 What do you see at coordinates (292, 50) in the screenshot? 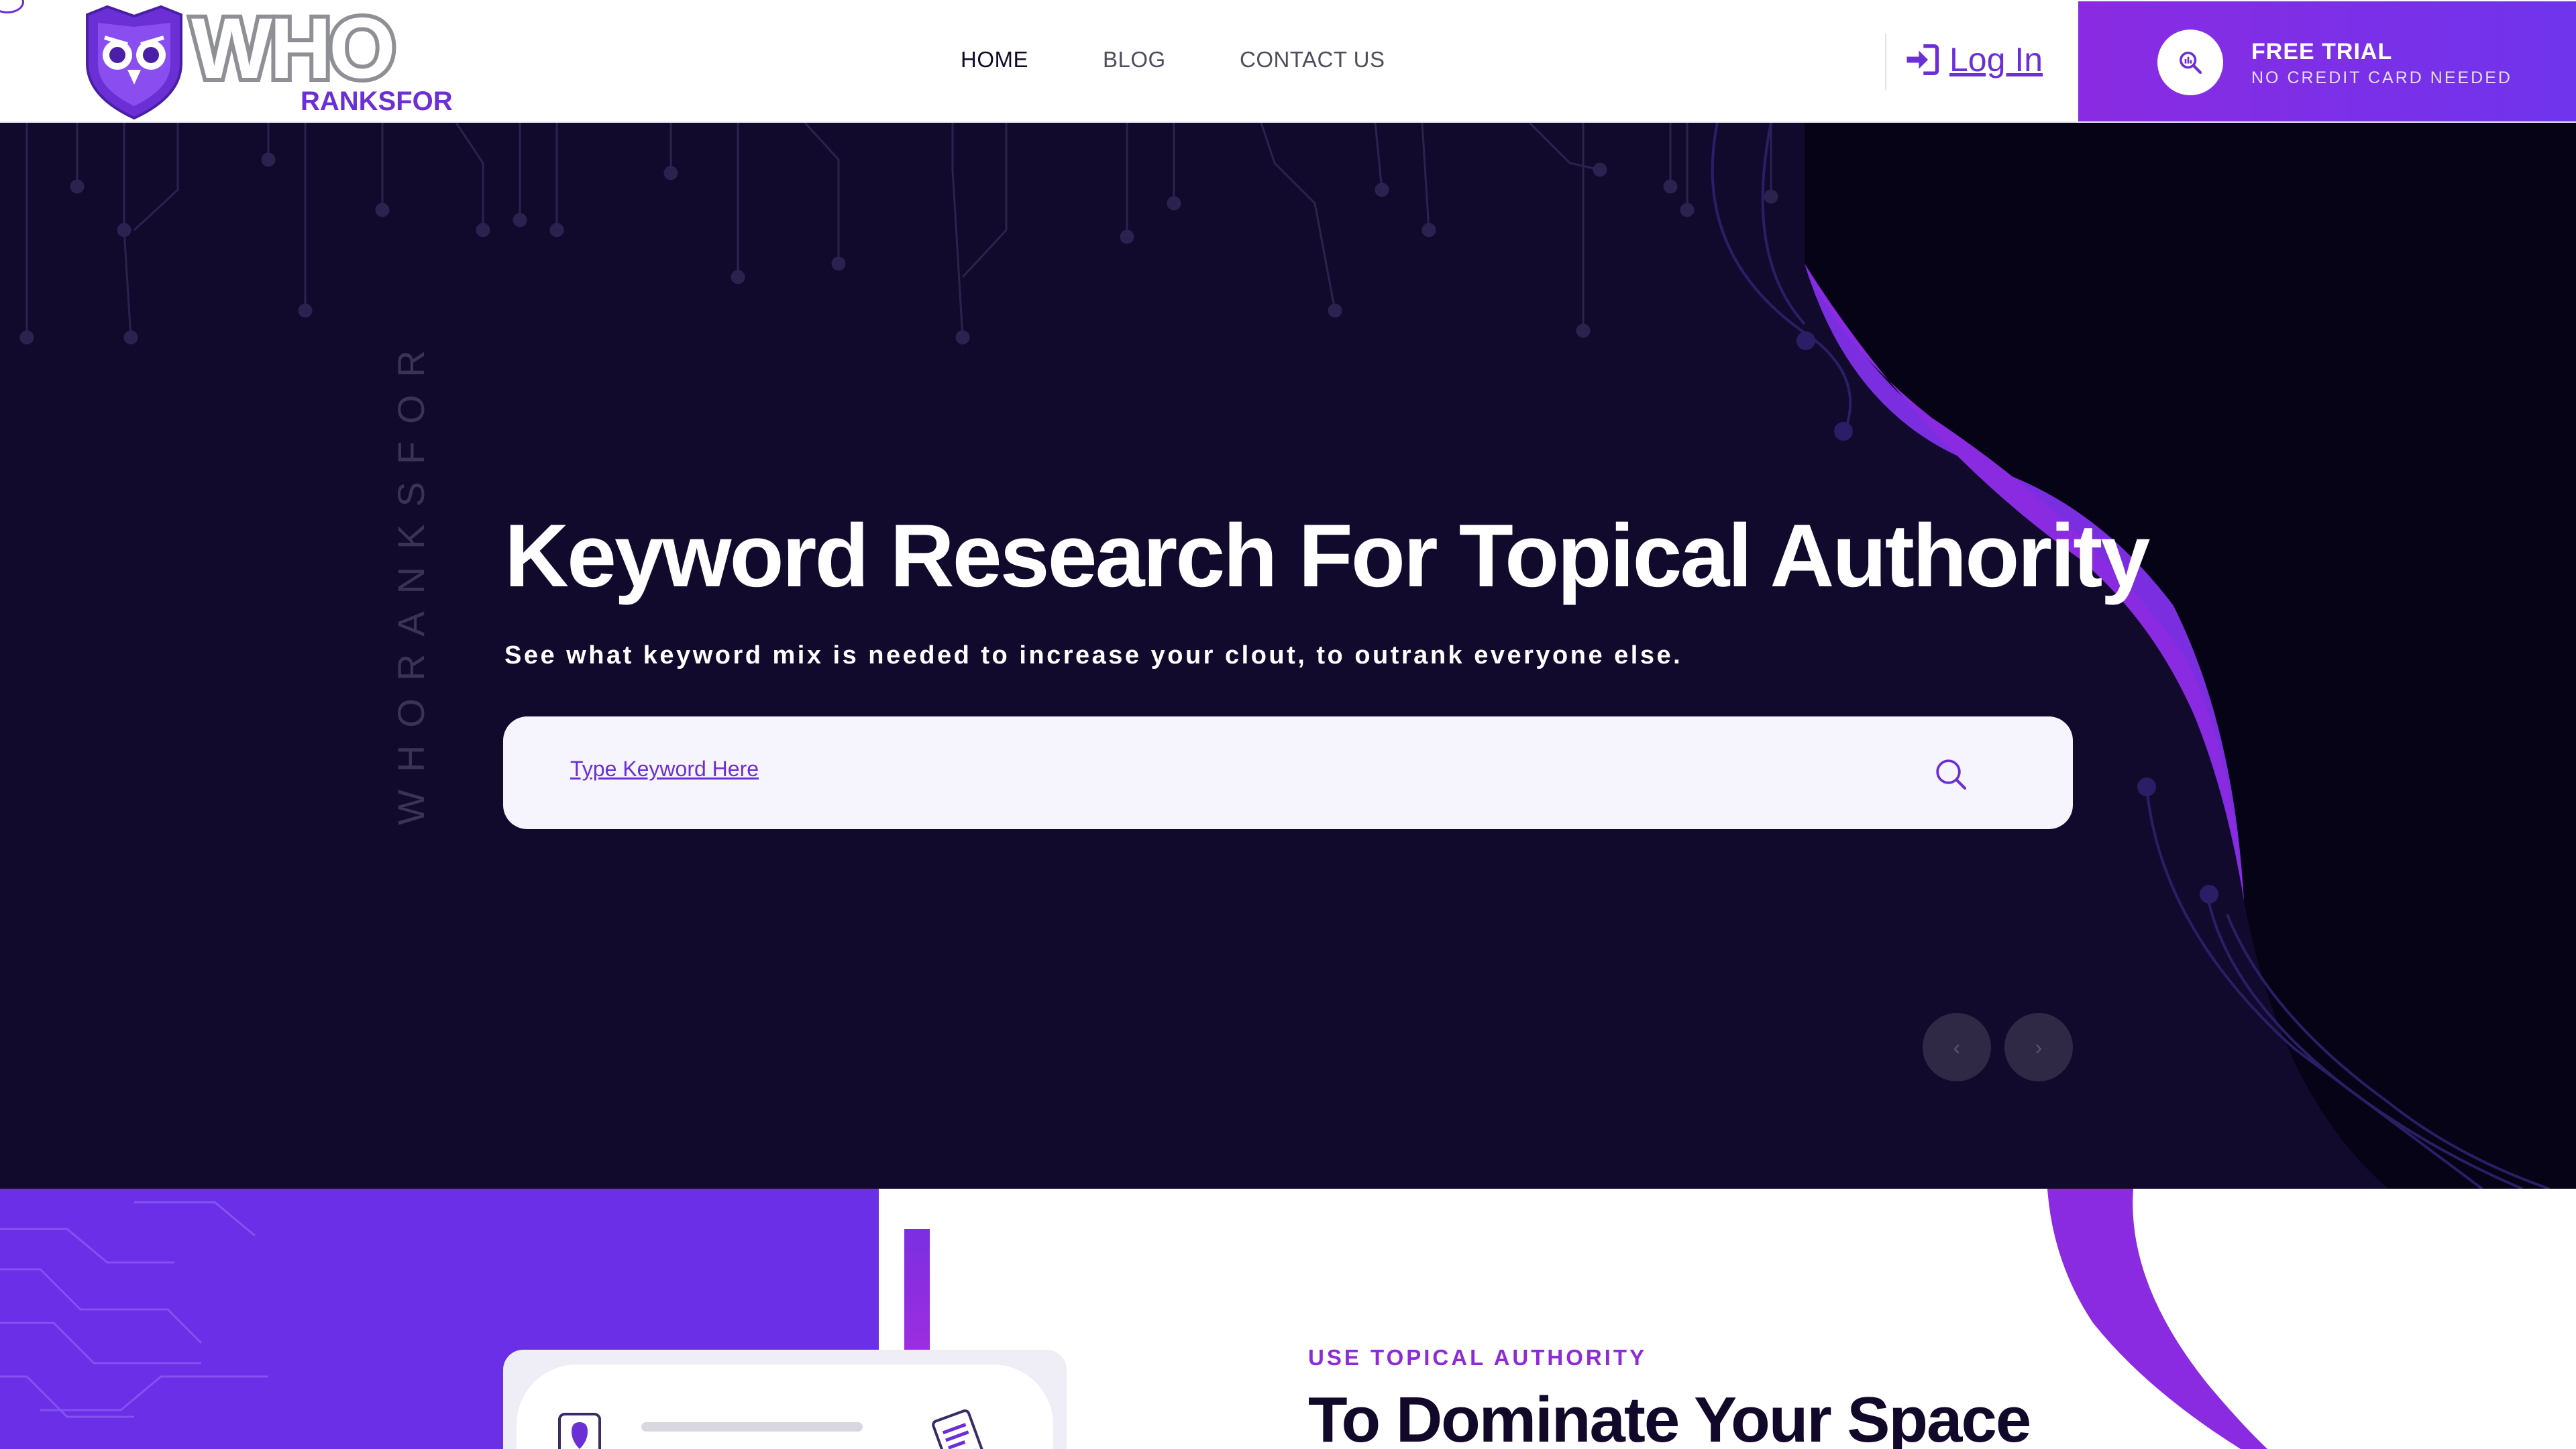
I see `svg-text: WHO` at bounding box center [292, 50].